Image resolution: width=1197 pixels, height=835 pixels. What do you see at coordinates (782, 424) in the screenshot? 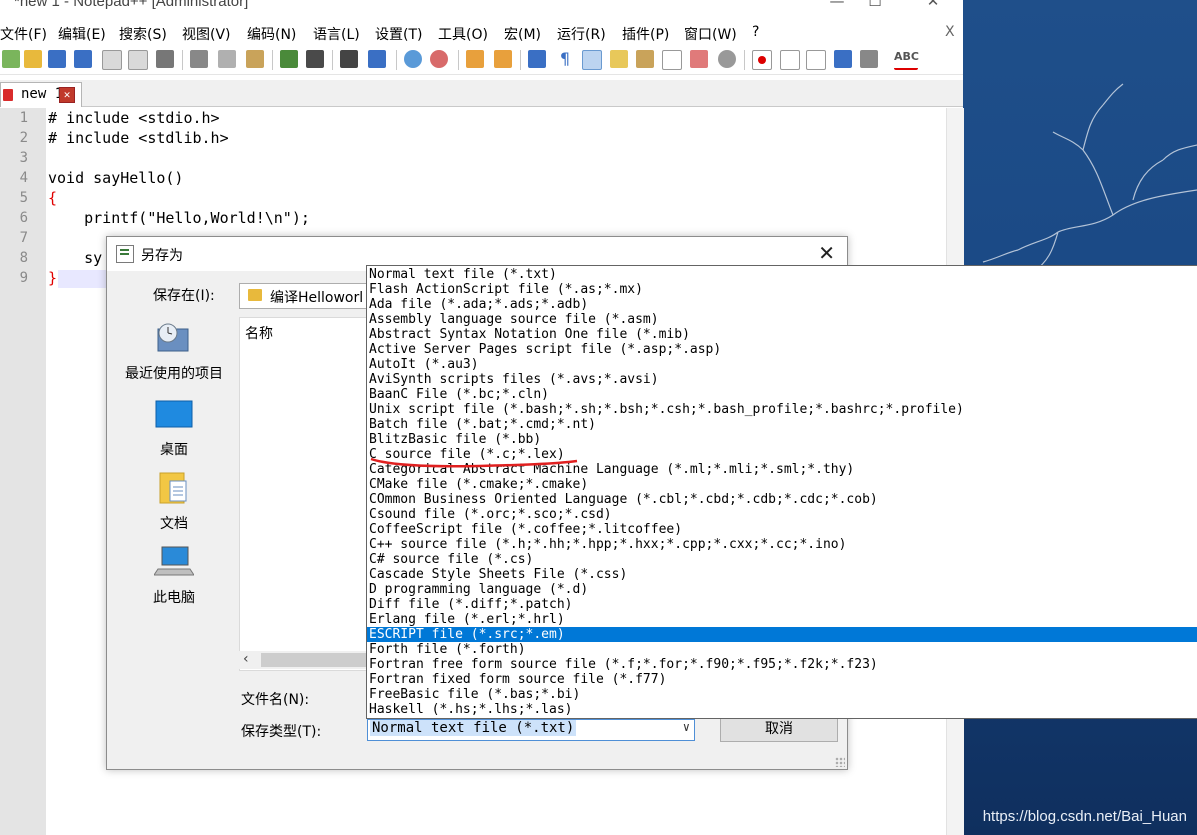
I see `filetype-option: Batch file (*.bat;*.cmd;*.nt)` at bounding box center [782, 424].